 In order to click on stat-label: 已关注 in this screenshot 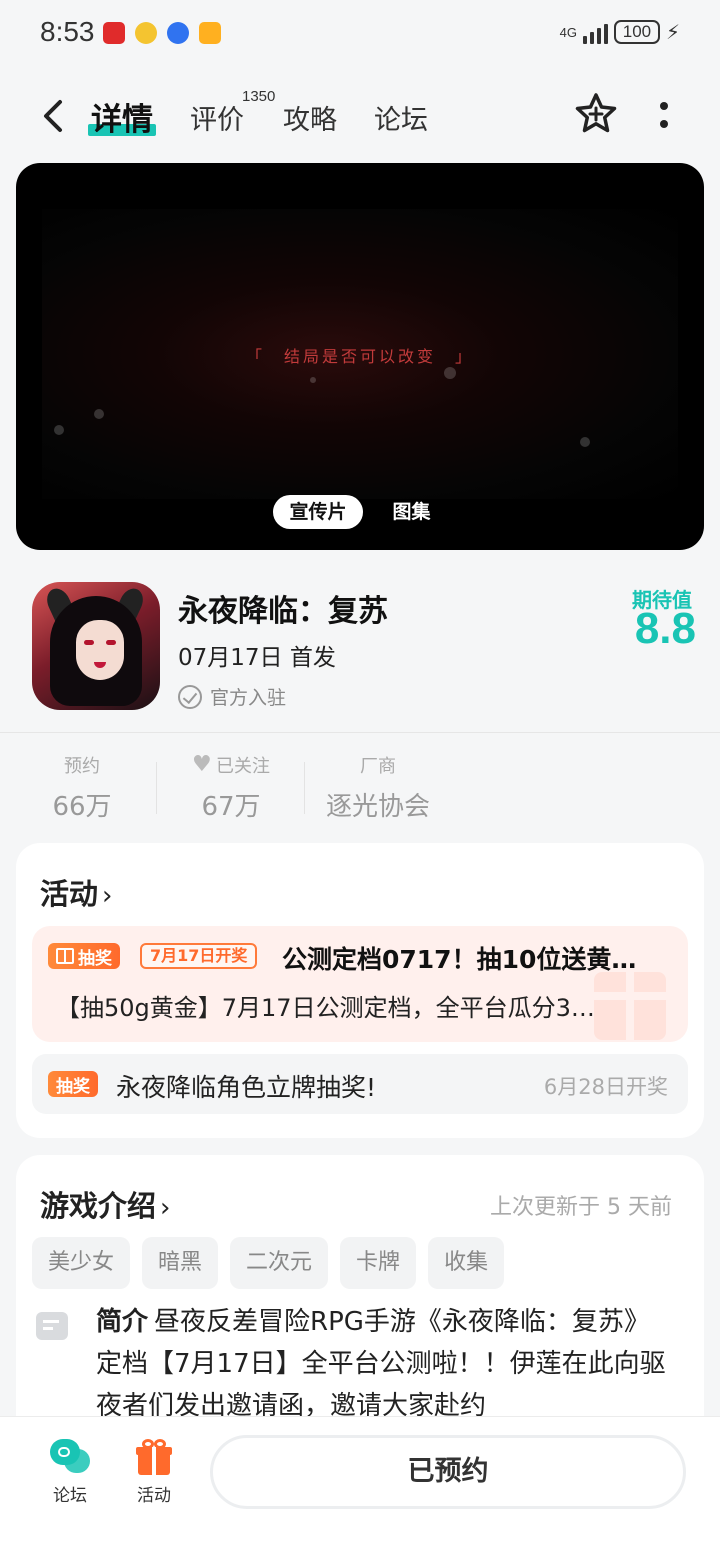, I will do `click(243, 766)`.